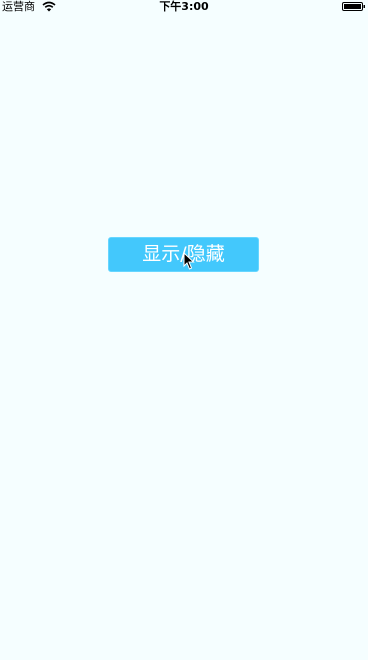 The height and width of the screenshot is (660, 368). I want to click on status-bar: 运营商 下午3:00, so click(184, 7).